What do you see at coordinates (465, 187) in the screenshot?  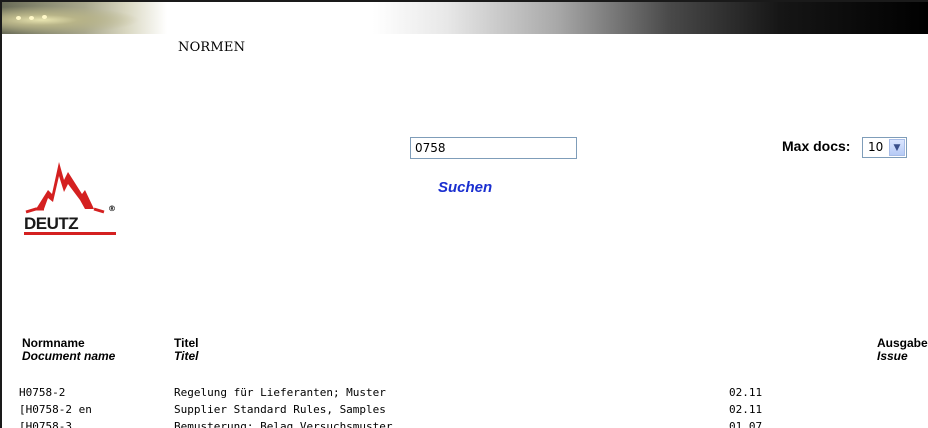 I see `search-button: Suchen` at bounding box center [465, 187].